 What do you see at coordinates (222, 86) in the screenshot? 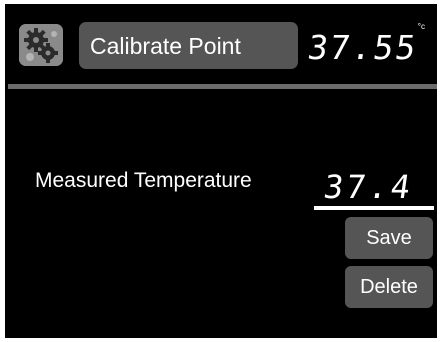
I see `header-divider` at bounding box center [222, 86].